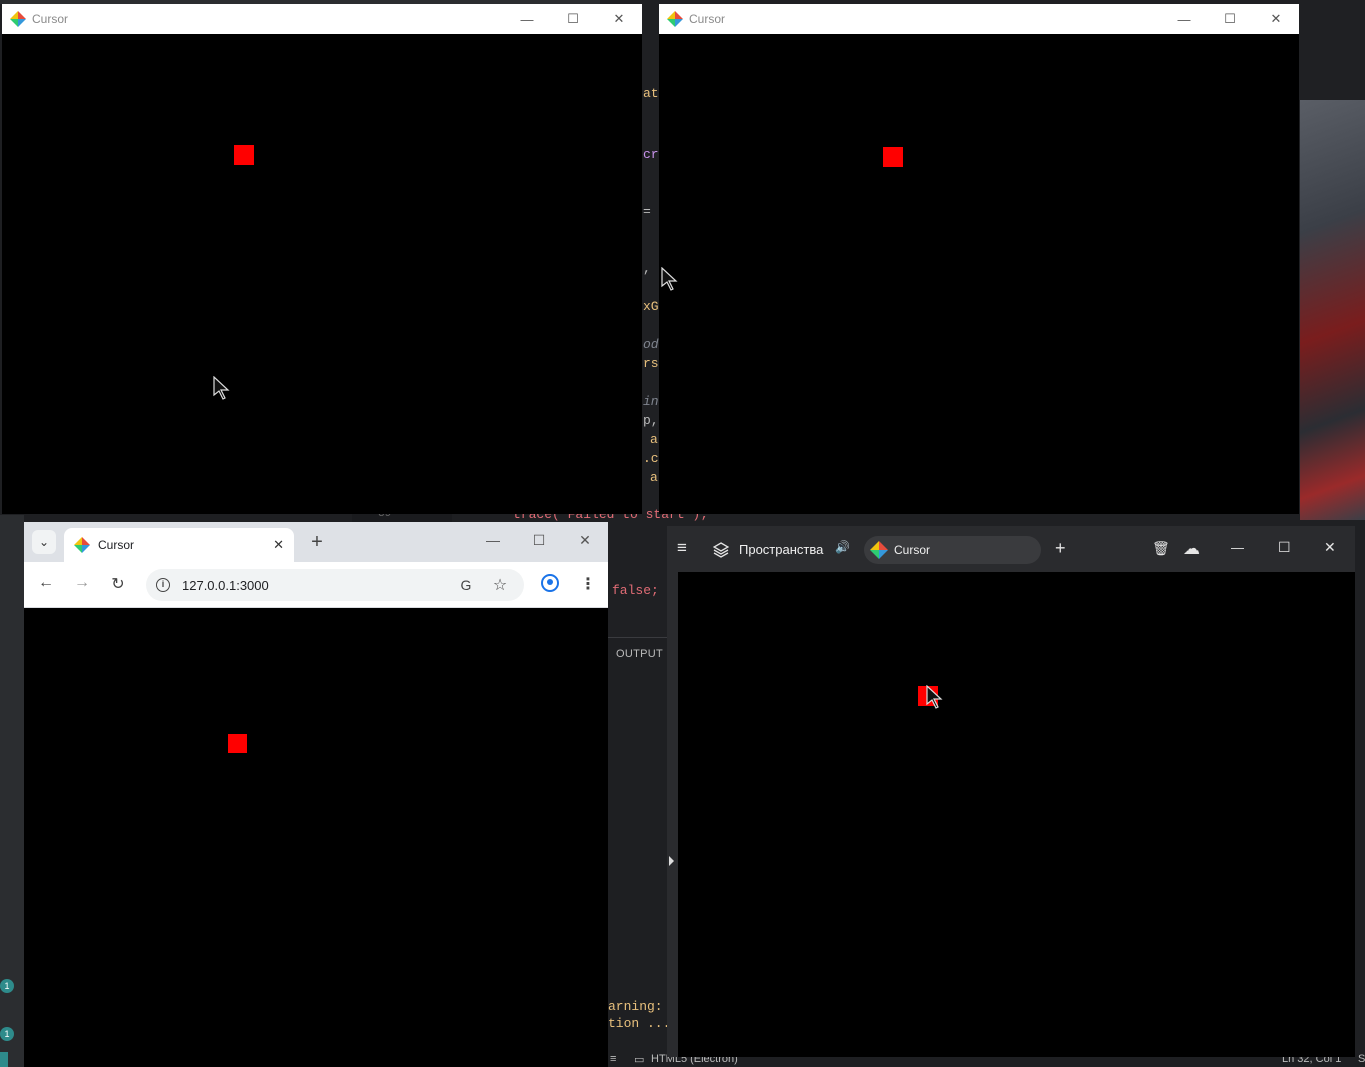 The width and height of the screenshot is (1365, 1067). Describe the element at coordinates (44, 542) in the screenshot. I see `tab-search-button: ⌄` at that location.